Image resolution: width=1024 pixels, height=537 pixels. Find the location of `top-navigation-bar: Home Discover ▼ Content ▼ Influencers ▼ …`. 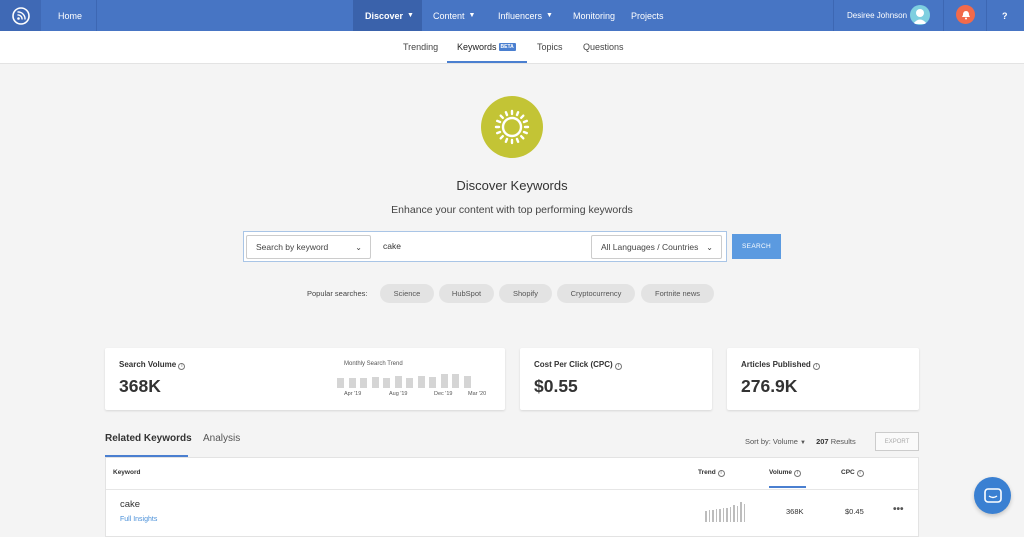

top-navigation-bar: Home Discover ▼ Content ▼ Influencers ▼ … is located at coordinates (512, 15).